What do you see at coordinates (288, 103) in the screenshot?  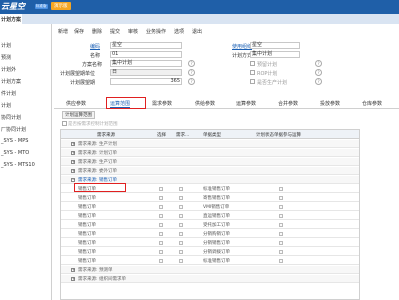 I see `tab-merge-params: 合并参数` at bounding box center [288, 103].